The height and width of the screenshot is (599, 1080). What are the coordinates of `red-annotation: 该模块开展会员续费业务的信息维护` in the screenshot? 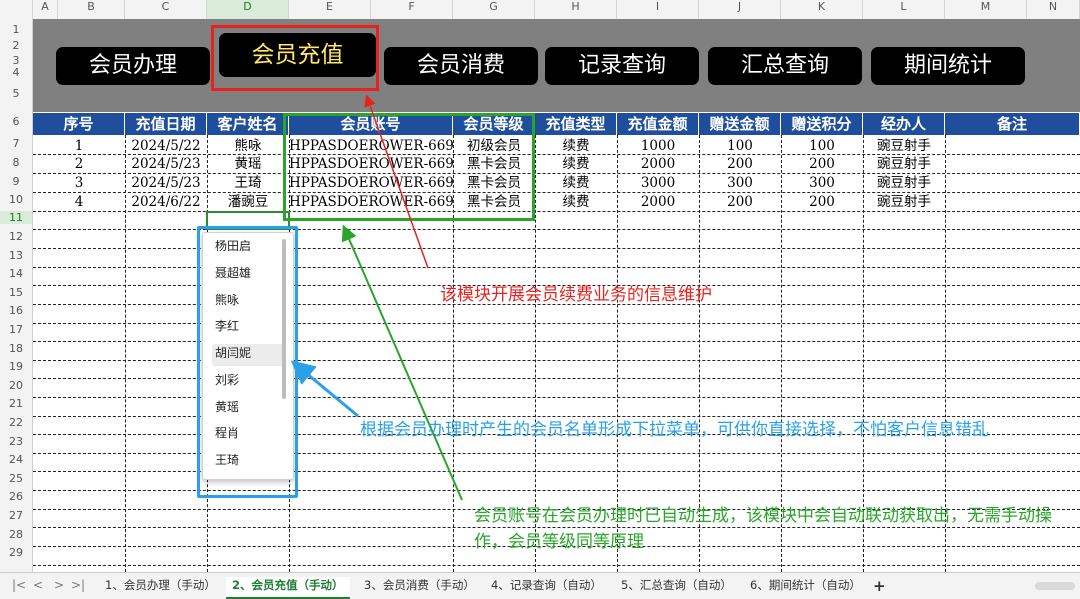 It's located at (576, 295).